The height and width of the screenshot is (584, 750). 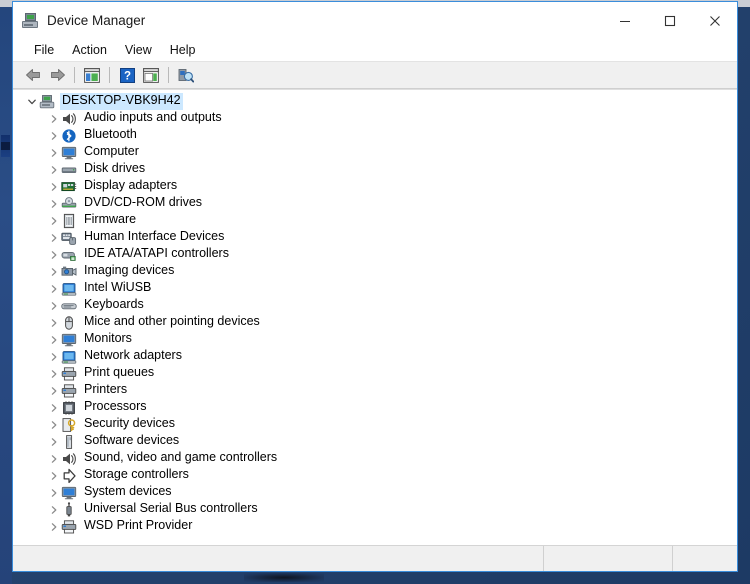 What do you see at coordinates (69, 238) in the screenshot?
I see `hid-icon` at bounding box center [69, 238].